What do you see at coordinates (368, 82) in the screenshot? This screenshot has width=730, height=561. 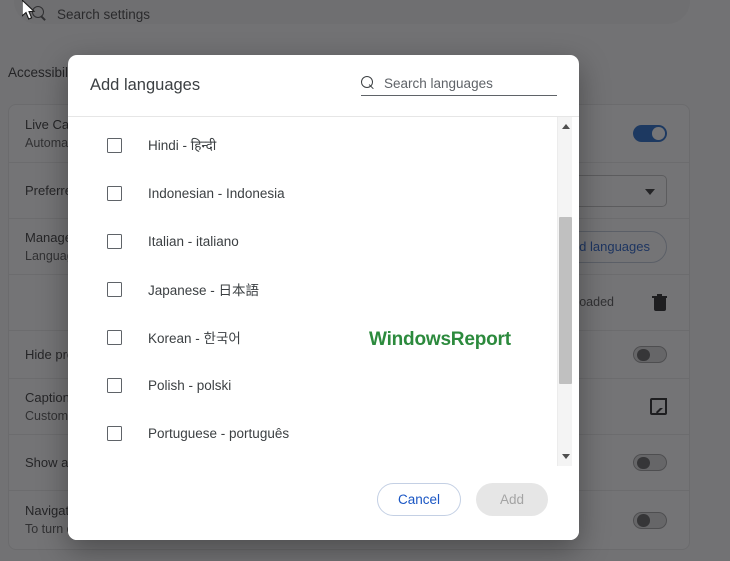 I see `search-icon` at bounding box center [368, 82].